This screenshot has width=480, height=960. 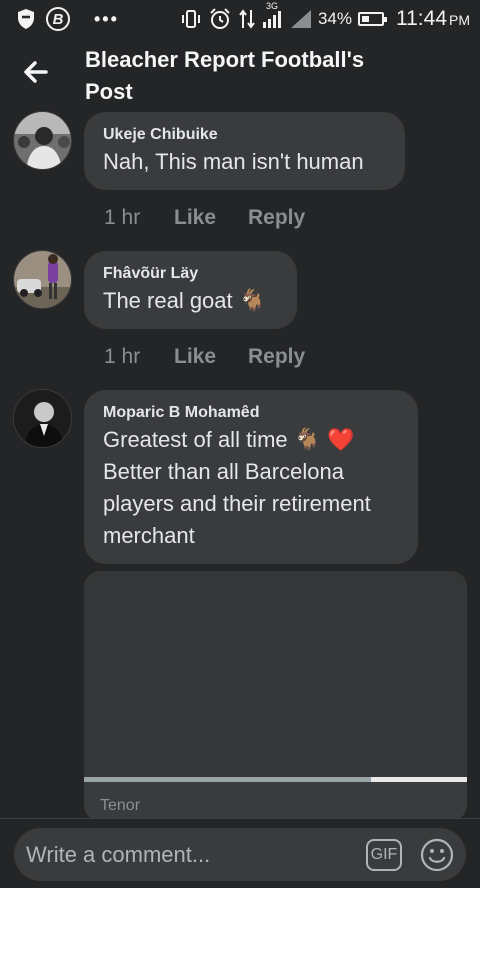 I want to click on signal-icon: 3G, so click(x=273, y=15).